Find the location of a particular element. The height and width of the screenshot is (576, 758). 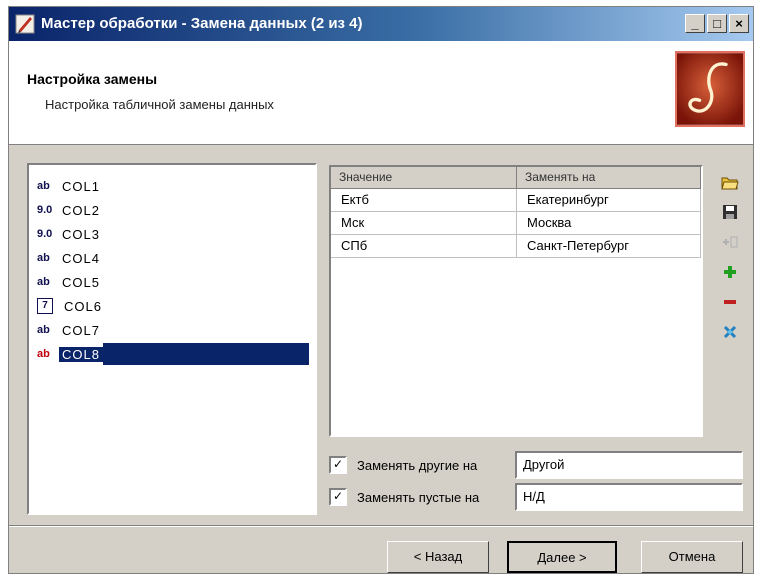

list-item: 9.0 COL2 is located at coordinates (70, 210).